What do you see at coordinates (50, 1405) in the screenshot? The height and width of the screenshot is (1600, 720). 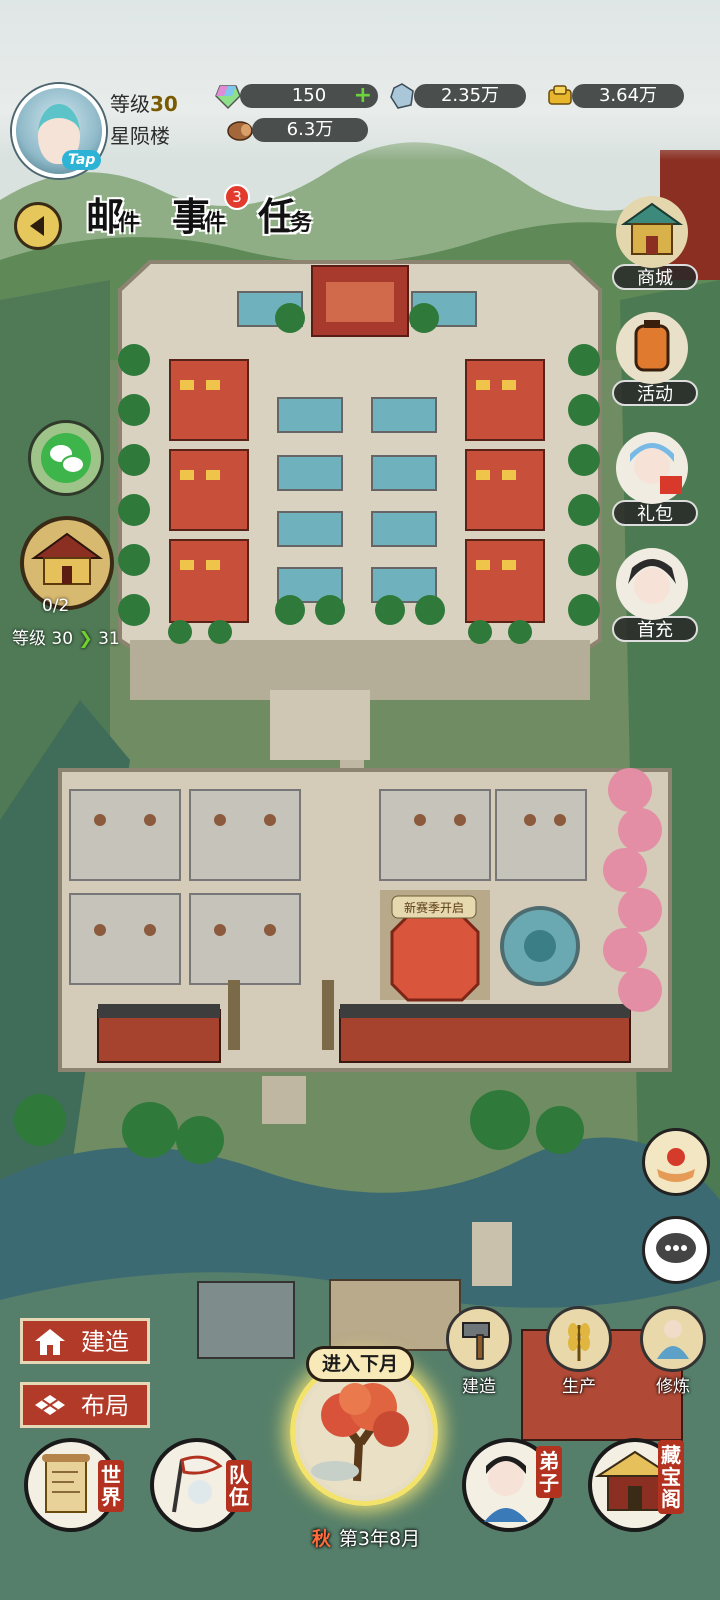 I see `grid-tiles-icon` at bounding box center [50, 1405].